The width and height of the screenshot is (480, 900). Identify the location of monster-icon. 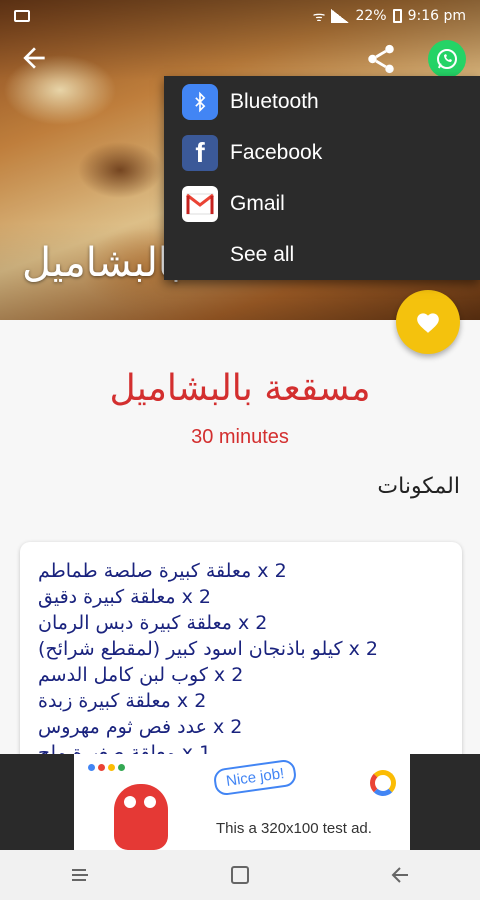
(141, 817).